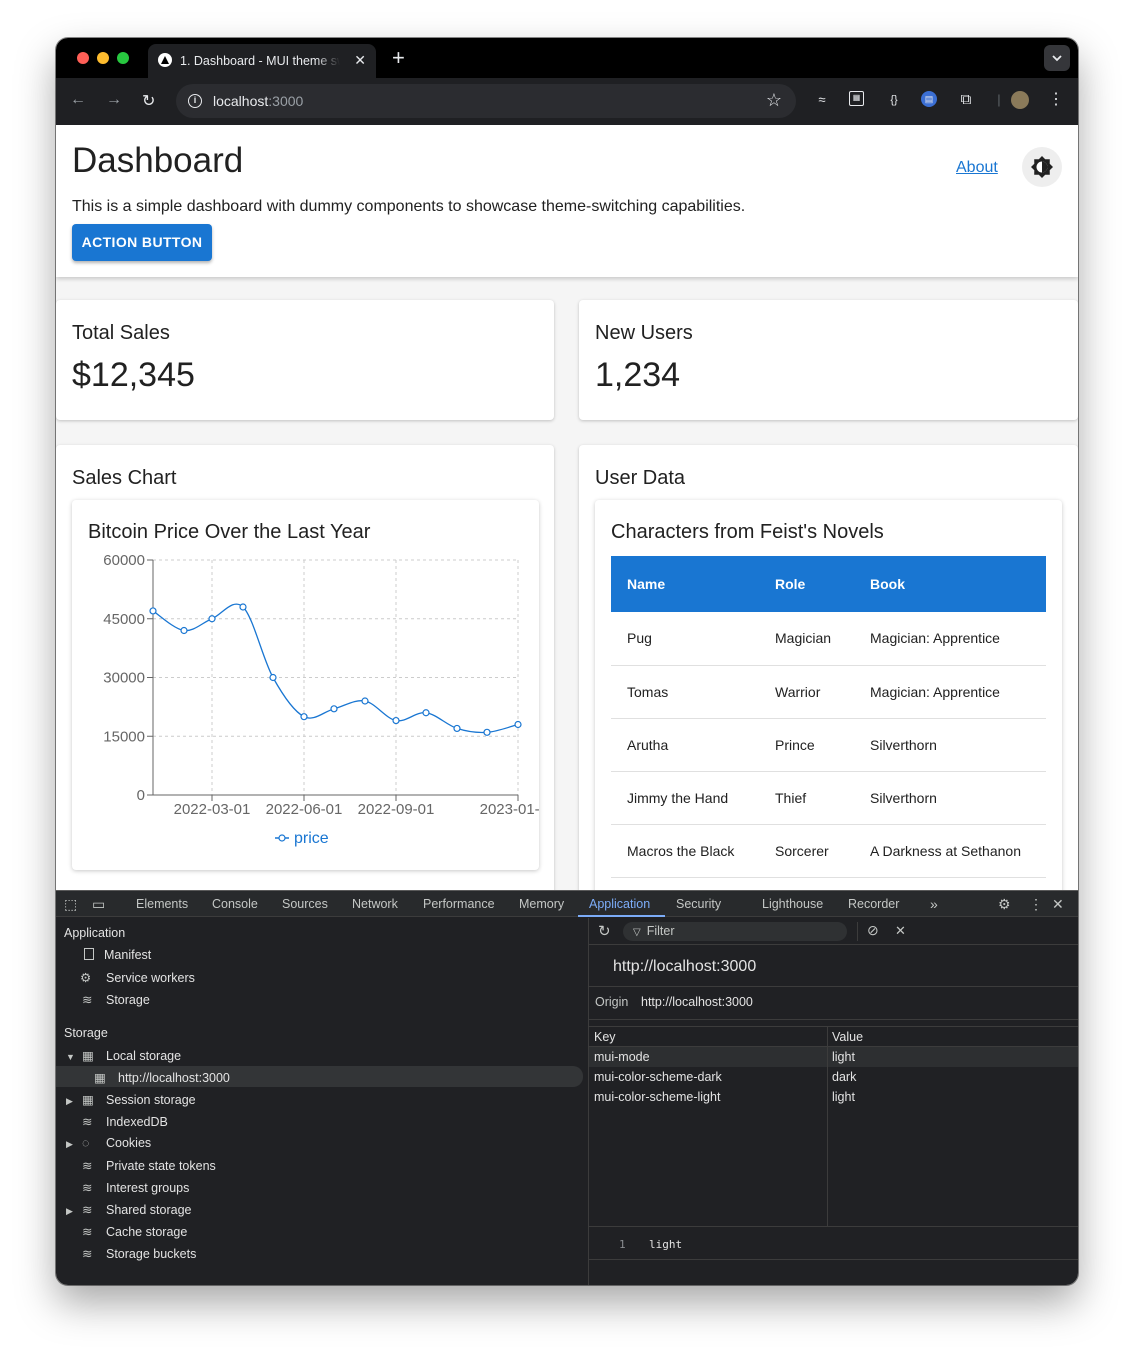 This screenshot has width=1134, height=1359. I want to click on kv-row: mui-color-scheme-light light, so click(833, 1097).